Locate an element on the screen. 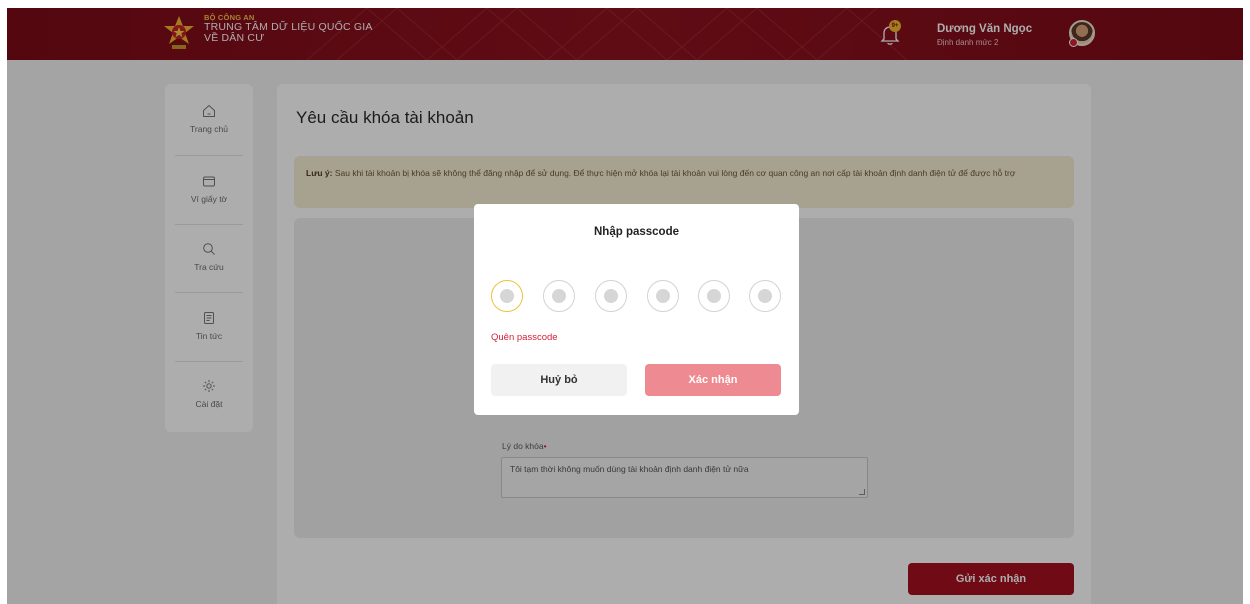  cancel-button: Huỷ bỏ is located at coordinates (559, 380).